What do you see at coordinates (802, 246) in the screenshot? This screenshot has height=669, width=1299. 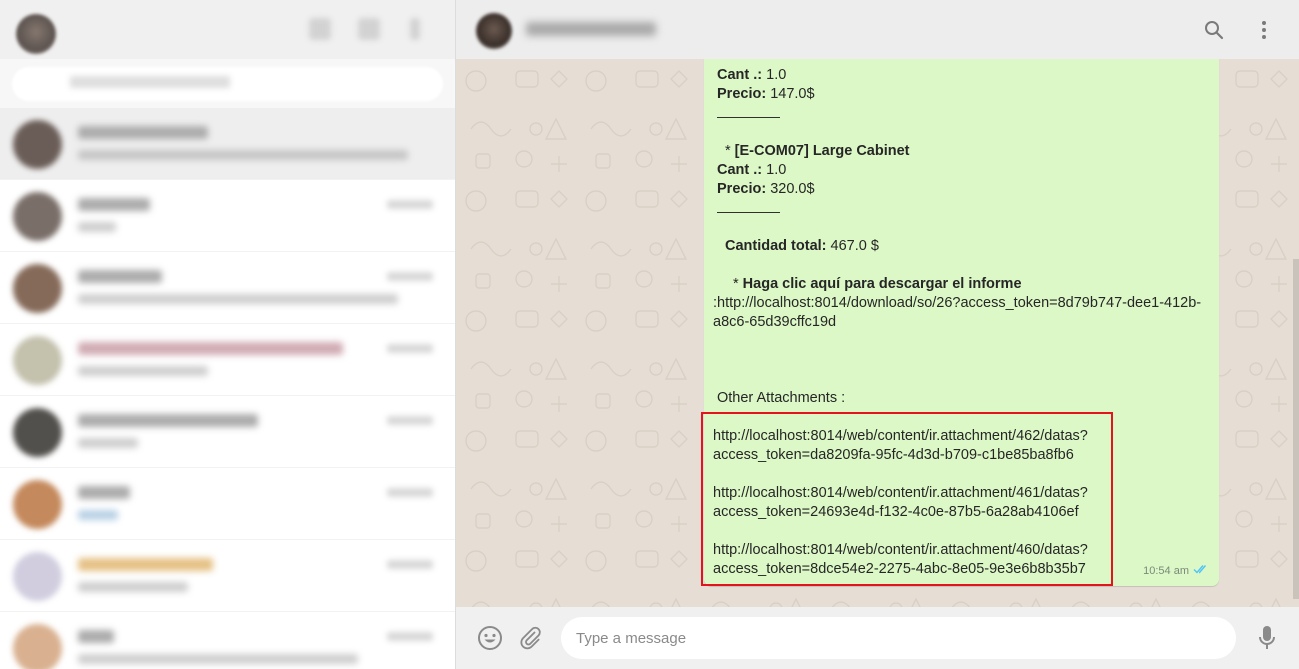 I see `total-line: Cantidad total: 467.0 $` at bounding box center [802, 246].